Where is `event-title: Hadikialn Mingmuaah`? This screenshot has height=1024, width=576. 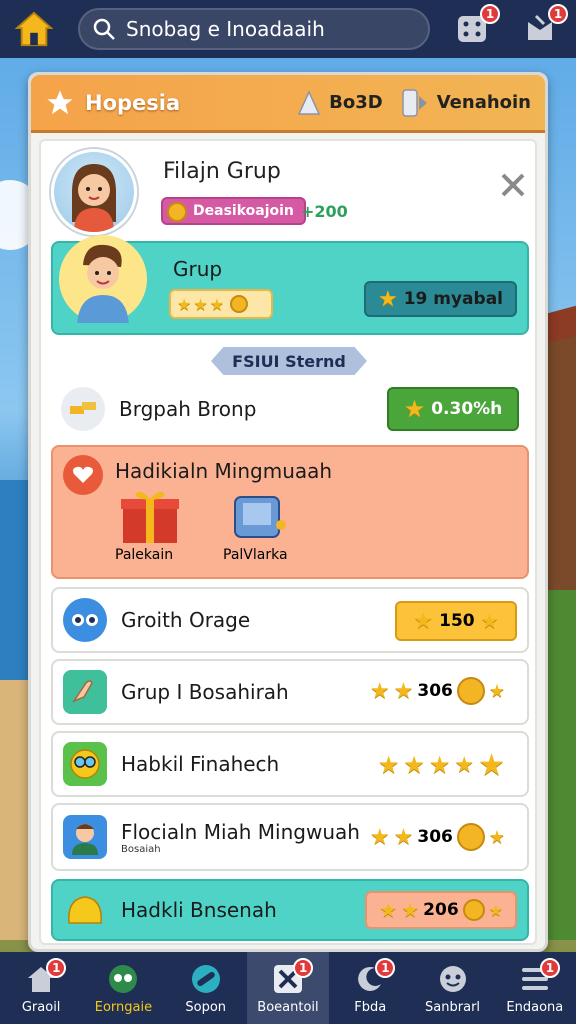
event-title: Hadikialn Mingmuaah is located at coordinates (224, 471).